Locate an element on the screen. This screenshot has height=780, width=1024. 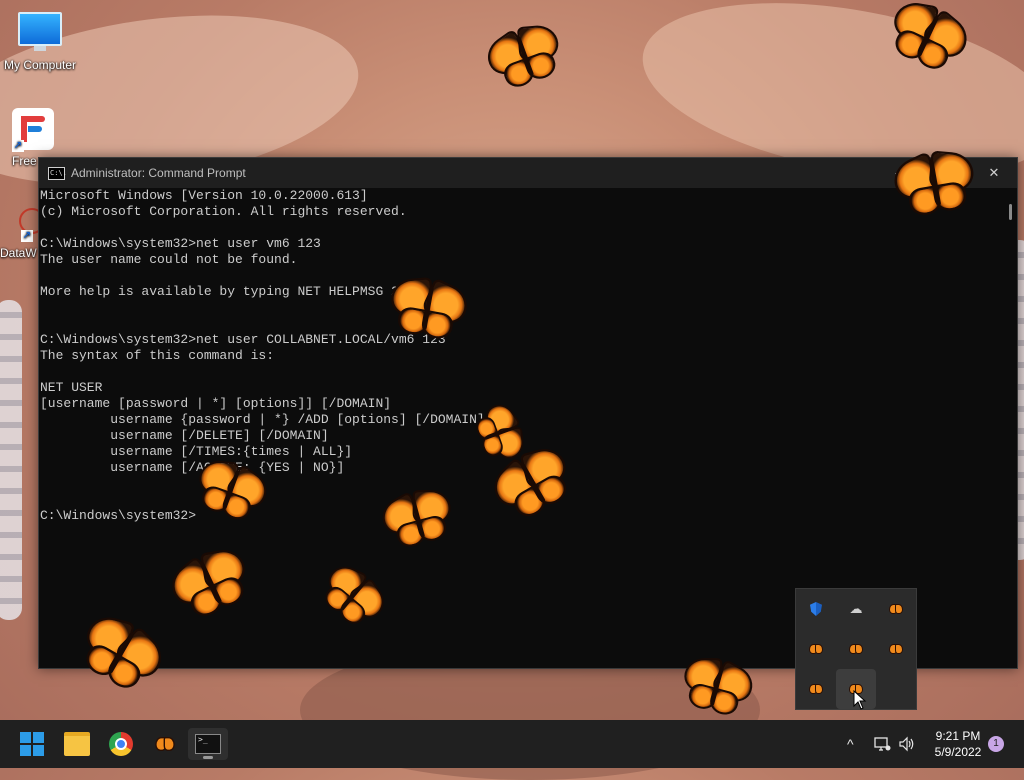
file-explorer-button is located at coordinates (77, 744).